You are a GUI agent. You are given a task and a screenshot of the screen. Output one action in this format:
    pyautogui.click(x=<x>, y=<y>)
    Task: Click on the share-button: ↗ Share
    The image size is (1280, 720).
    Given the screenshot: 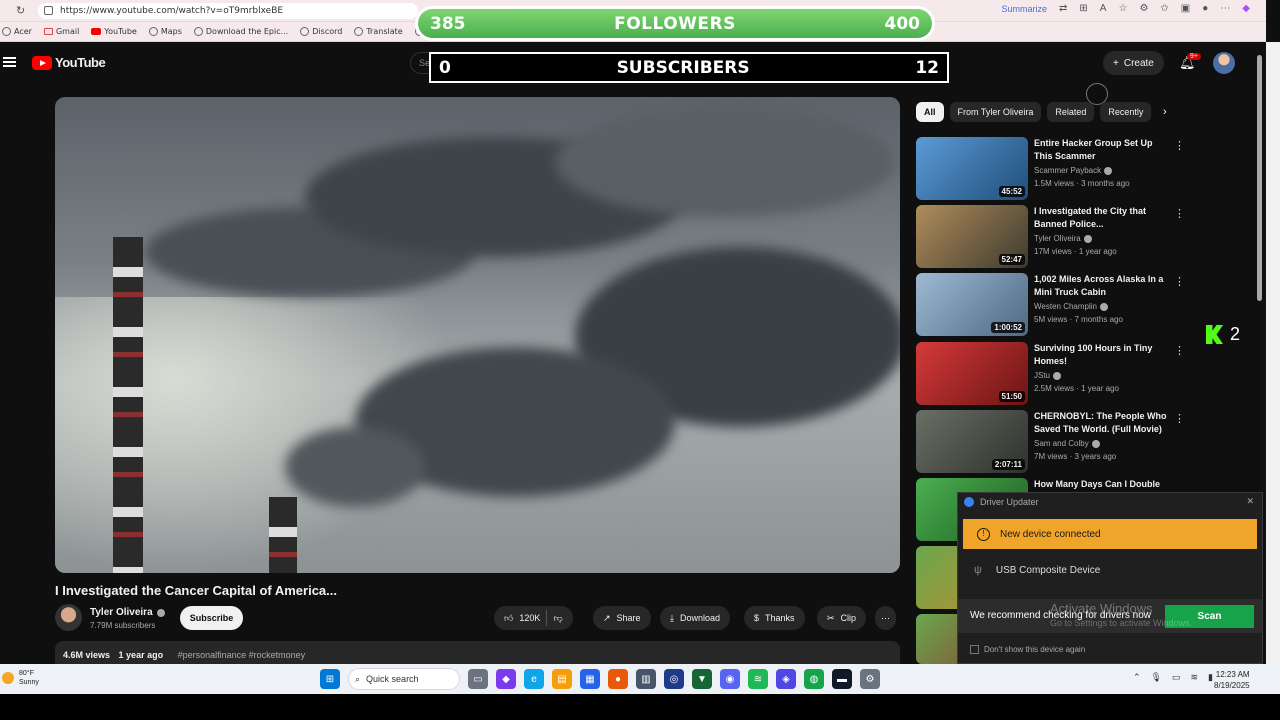 What is the action you would take?
    pyautogui.click(x=622, y=618)
    